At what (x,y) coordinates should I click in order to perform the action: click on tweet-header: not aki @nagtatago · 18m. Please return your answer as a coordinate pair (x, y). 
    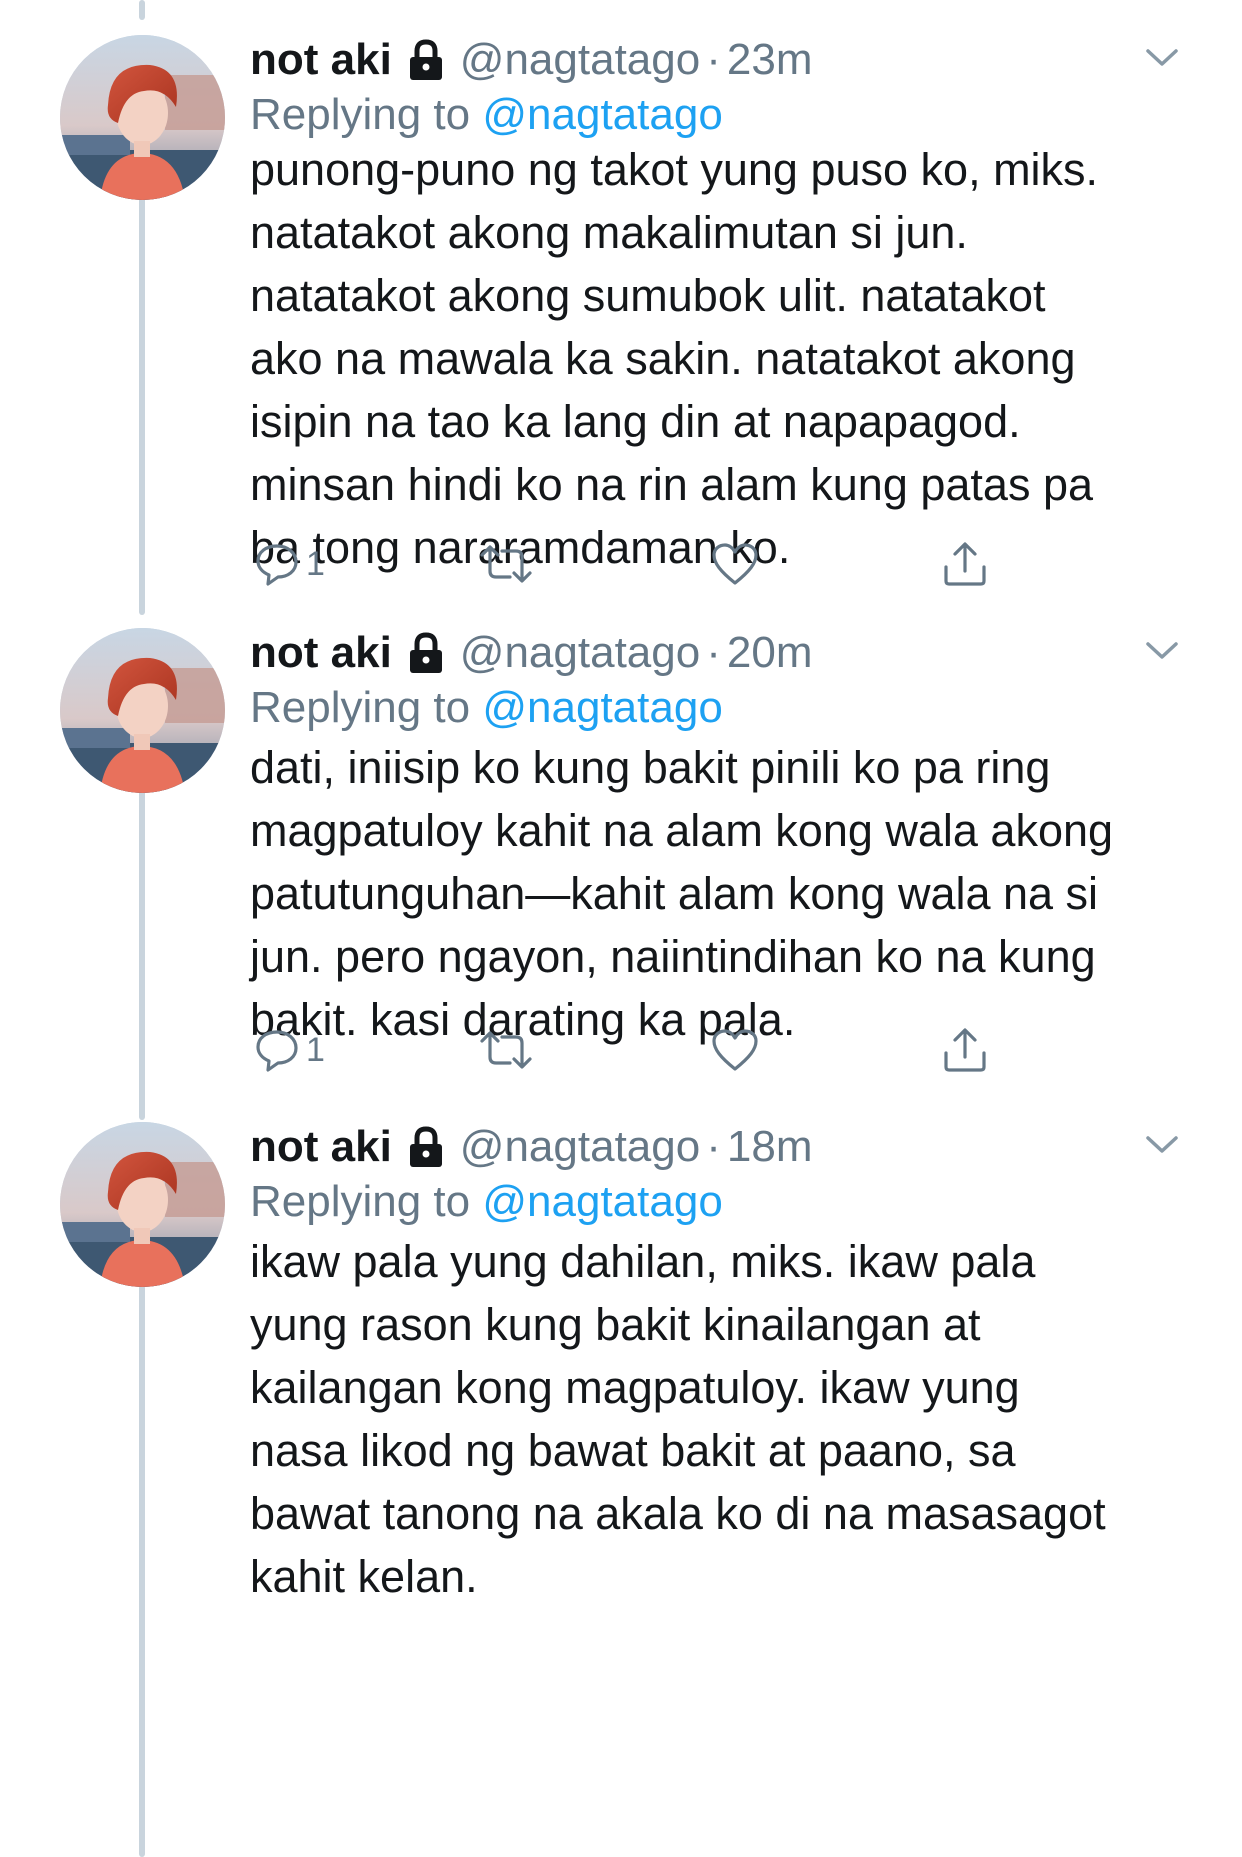
    Looking at the image, I should click on (531, 1147).